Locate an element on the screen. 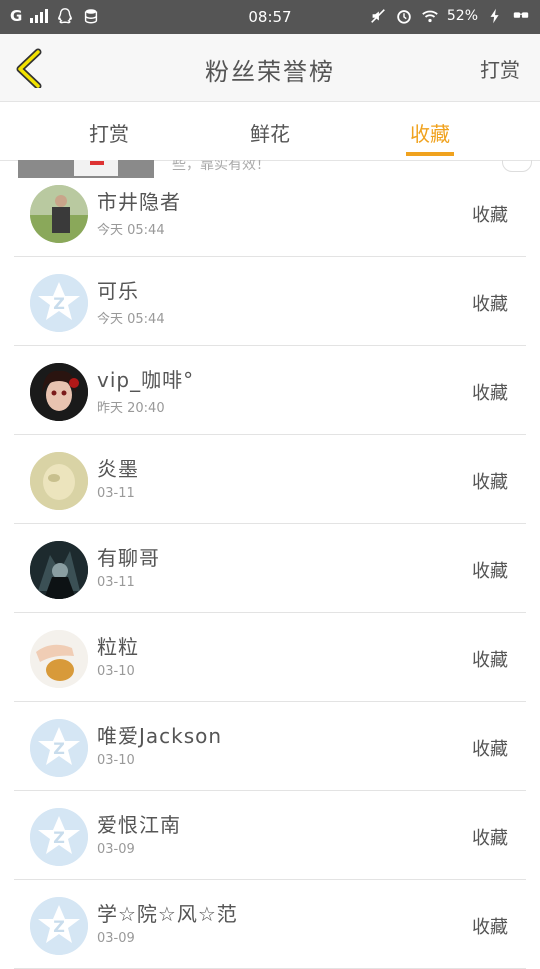 This screenshot has width=540, height=969. tab-flowers: 鲜花 is located at coordinates (270, 132).